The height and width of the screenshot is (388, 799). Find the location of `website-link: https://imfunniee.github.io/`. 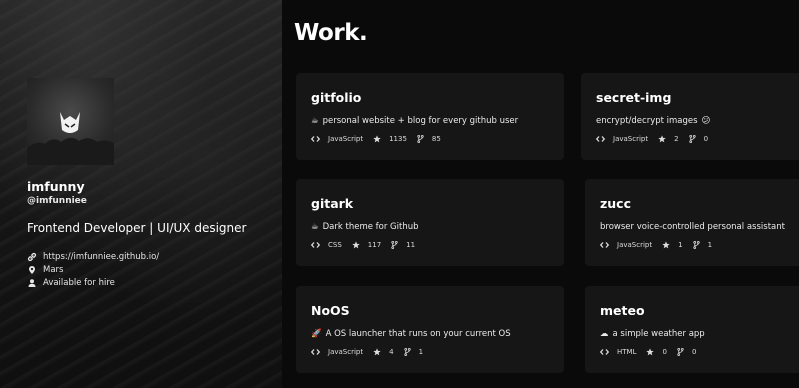

website-link: https://imfunniee.github.io/ is located at coordinates (101, 257).